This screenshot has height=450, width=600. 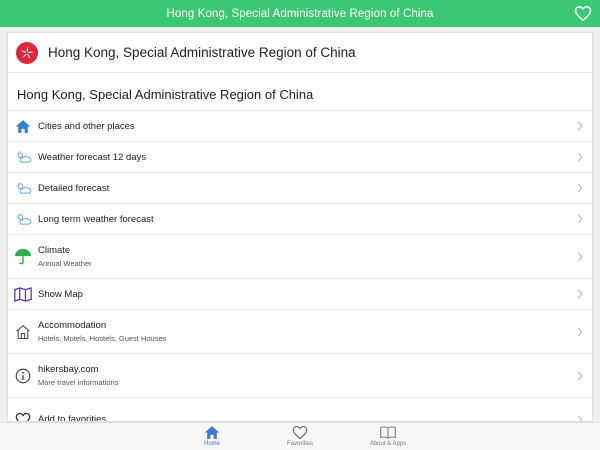 I want to click on bottom-tab-bar: Home Favorities About & Apps, so click(x=300, y=436).